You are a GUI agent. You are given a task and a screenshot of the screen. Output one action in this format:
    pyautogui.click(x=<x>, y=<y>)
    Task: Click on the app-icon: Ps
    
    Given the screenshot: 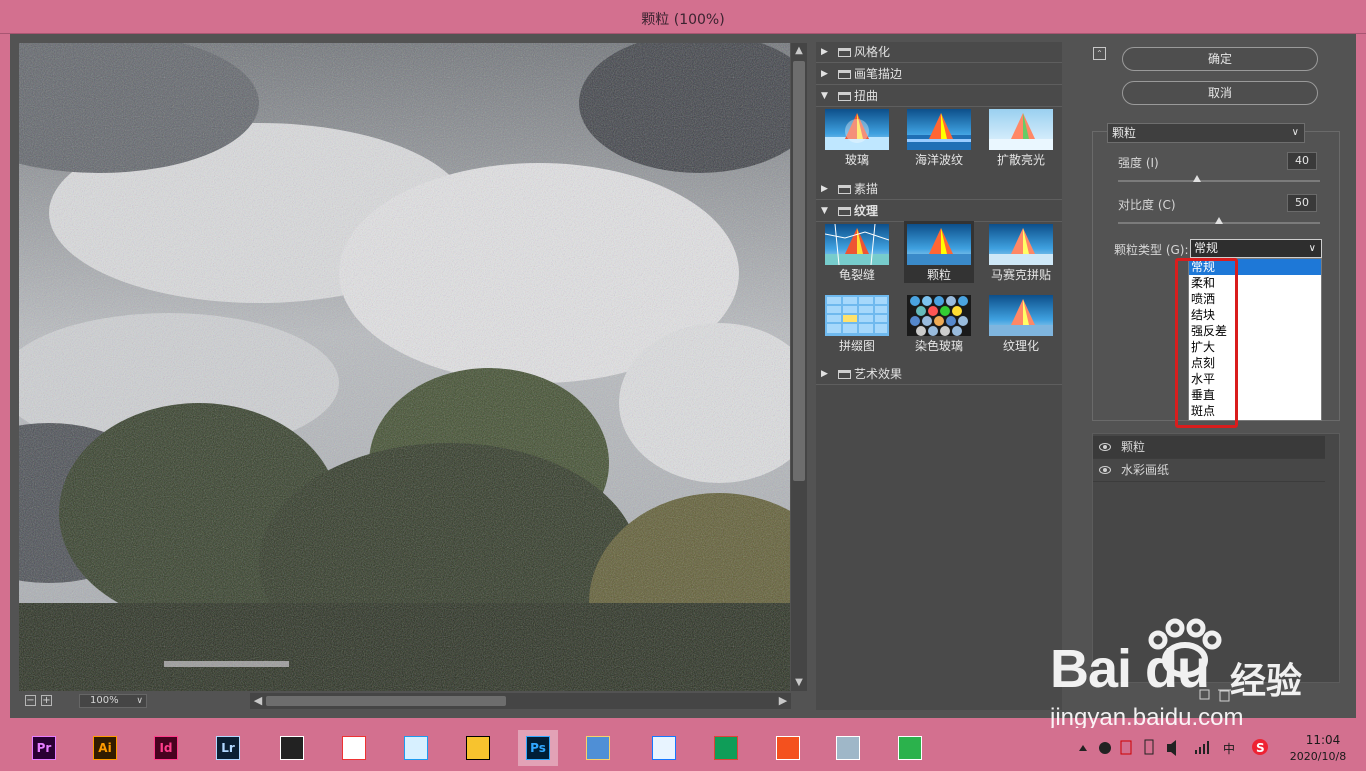 What is the action you would take?
    pyautogui.click(x=538, y=748)
    